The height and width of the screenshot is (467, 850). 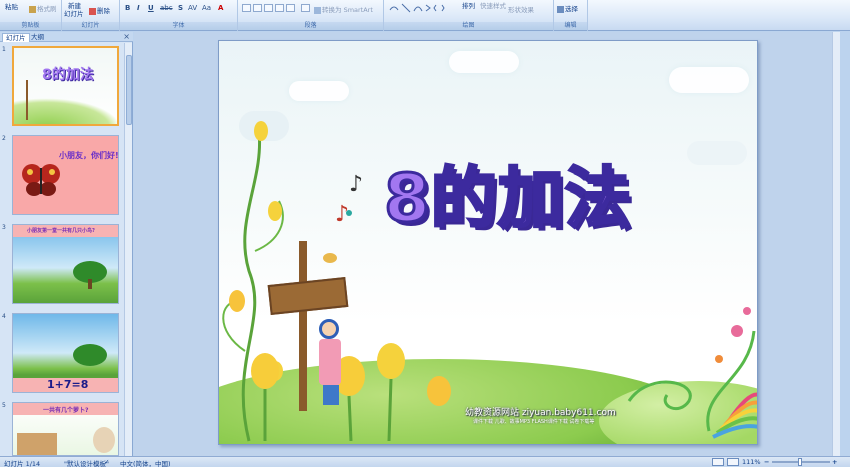 What do you see at coordinates (179, 15) in the screenshot?
I see `font-group: B I U abc S AV Aa A 字体` at bounding box center [179, 15].